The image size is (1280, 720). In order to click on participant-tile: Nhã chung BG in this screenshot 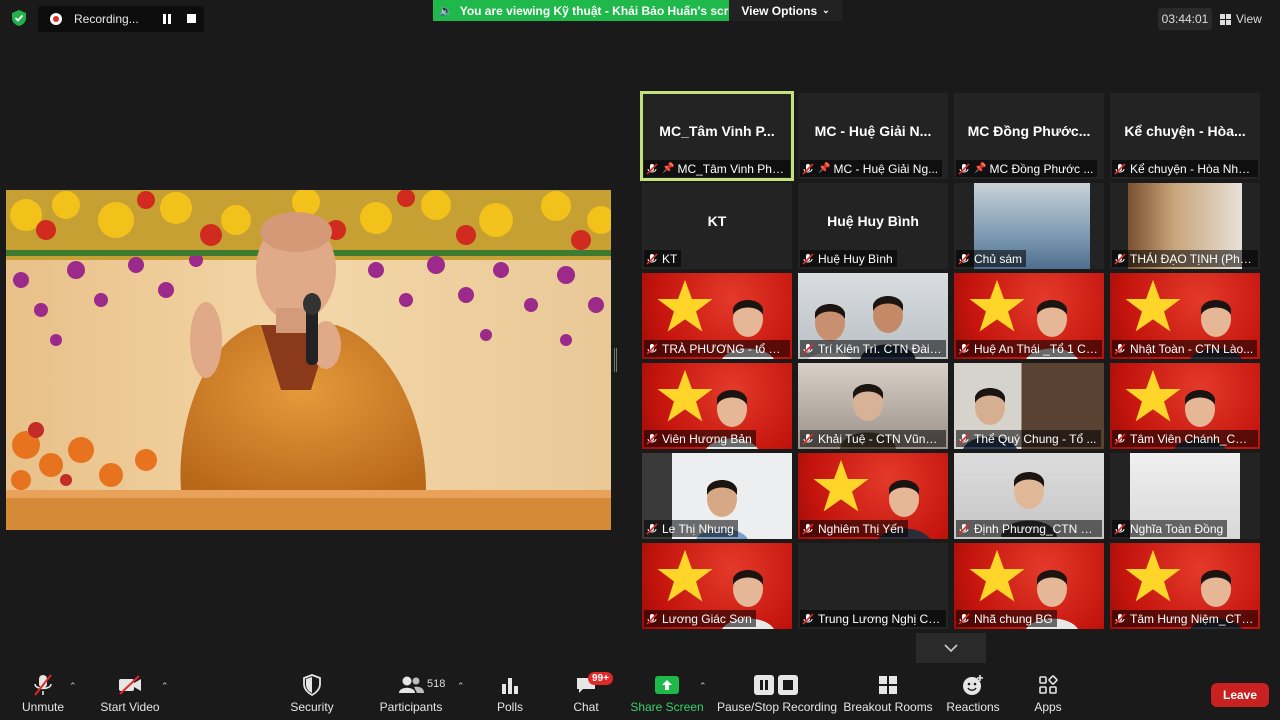, I will do `click(1029, 586)`.